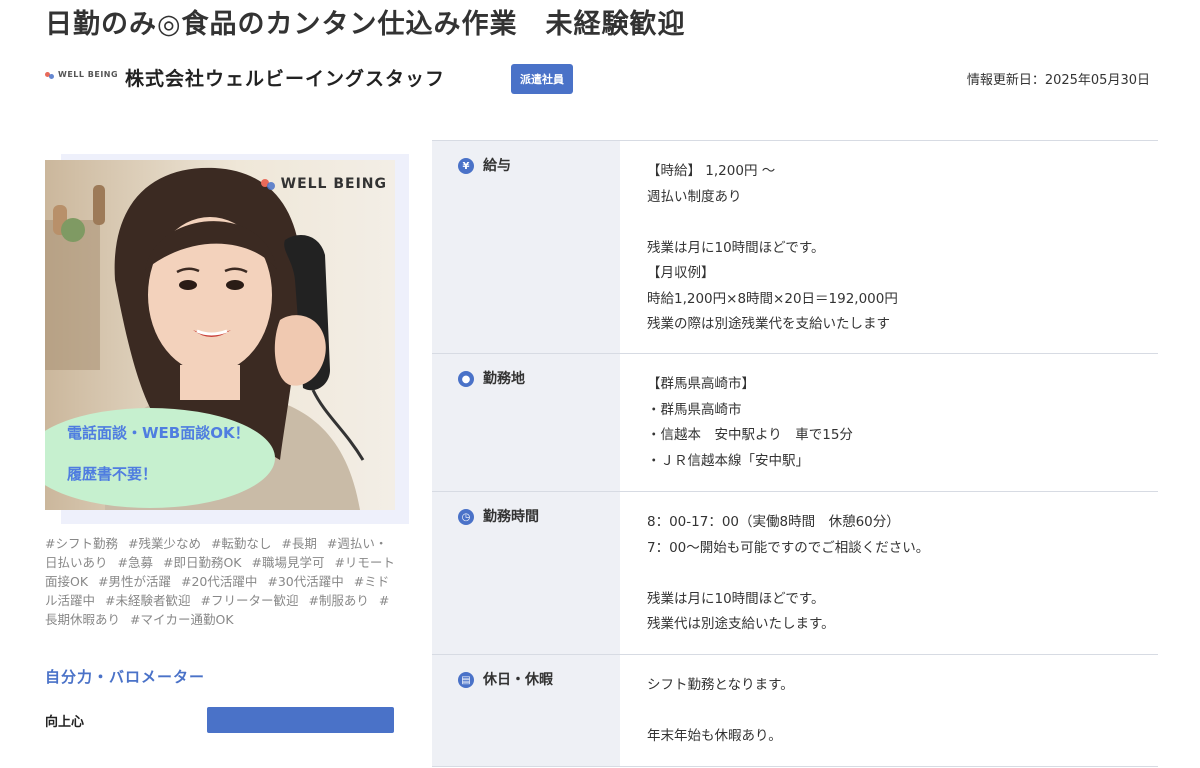 This screenshot has width=1200, height=768. I want to click on detail-line: ・信越本 安中駅より 車で15分, so click(750, 435).